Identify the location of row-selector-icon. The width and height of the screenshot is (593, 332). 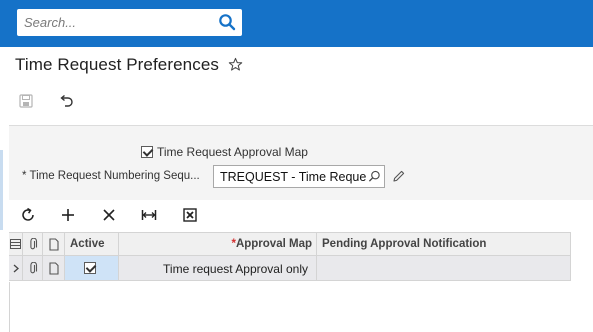
(15, 244).